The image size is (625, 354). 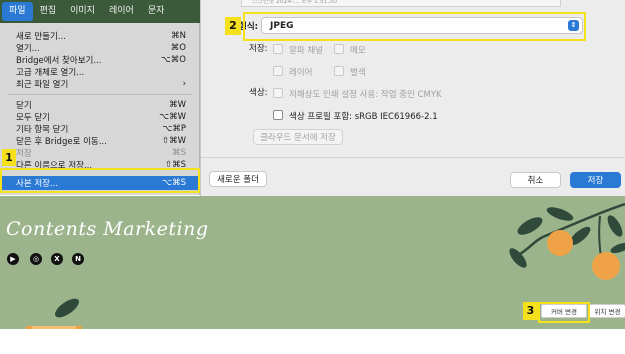 What do you see at coordinates (9, 157) in the screenshot?
I see `annotation-number-1: 1` at bounding box center [9, 157].